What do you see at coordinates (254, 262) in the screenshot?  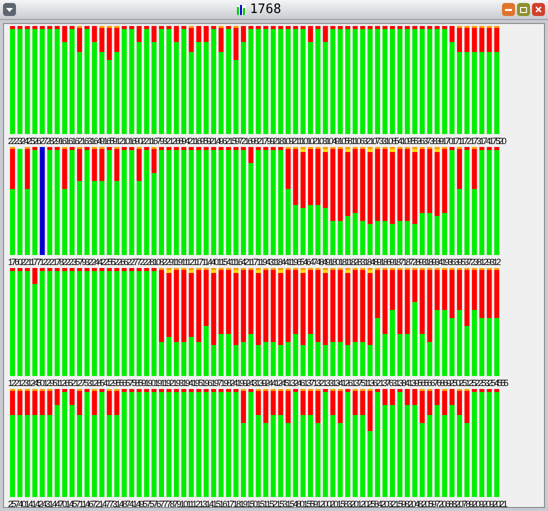 I see `bar-labels: 17602211771222178222357932244225522662277222810822911911121171144011541116421171194311844119654647484918018118283184891869187187289318934193639537238129312` at bounding box center [254, 262].